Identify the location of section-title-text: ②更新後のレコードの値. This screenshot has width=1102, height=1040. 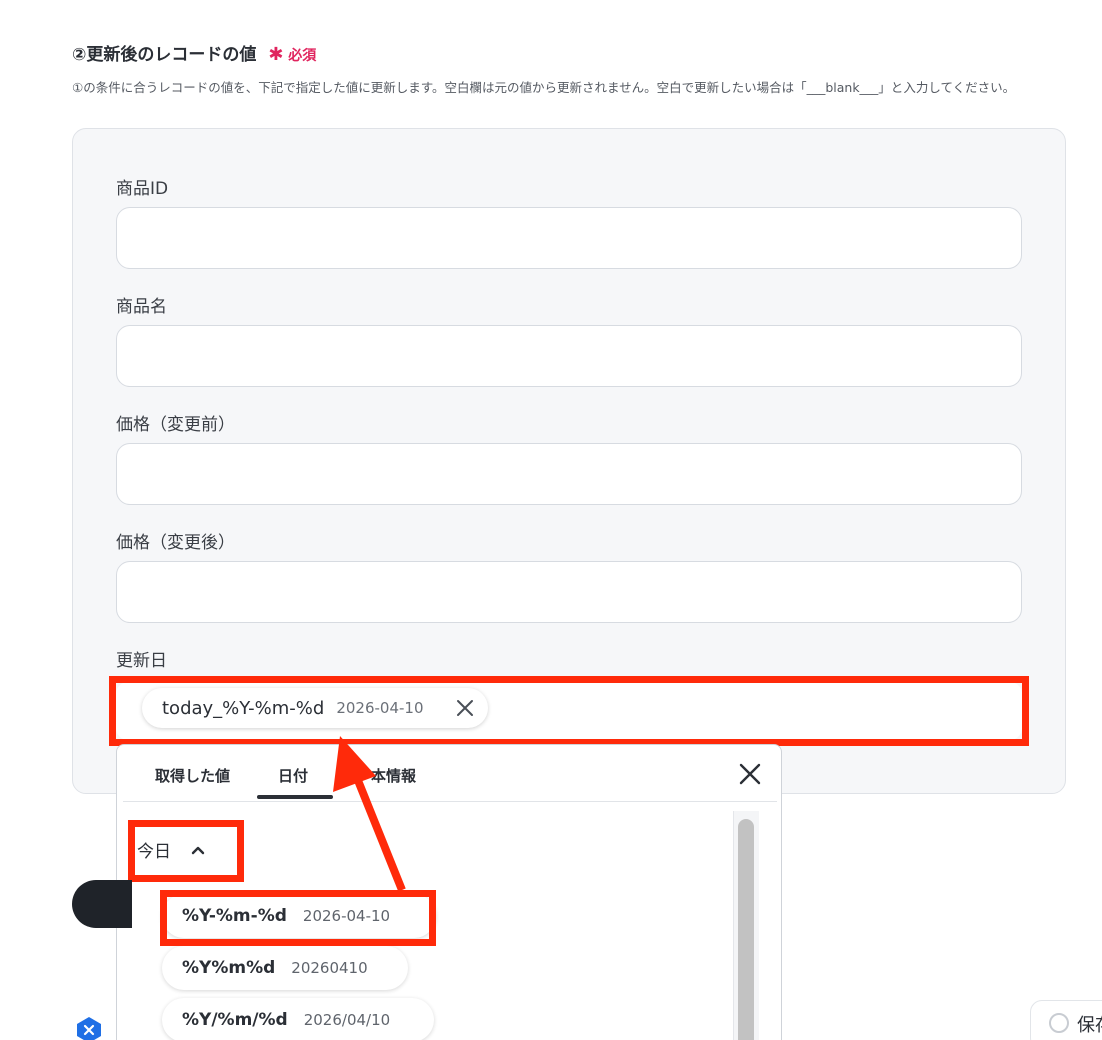
(164, 55).